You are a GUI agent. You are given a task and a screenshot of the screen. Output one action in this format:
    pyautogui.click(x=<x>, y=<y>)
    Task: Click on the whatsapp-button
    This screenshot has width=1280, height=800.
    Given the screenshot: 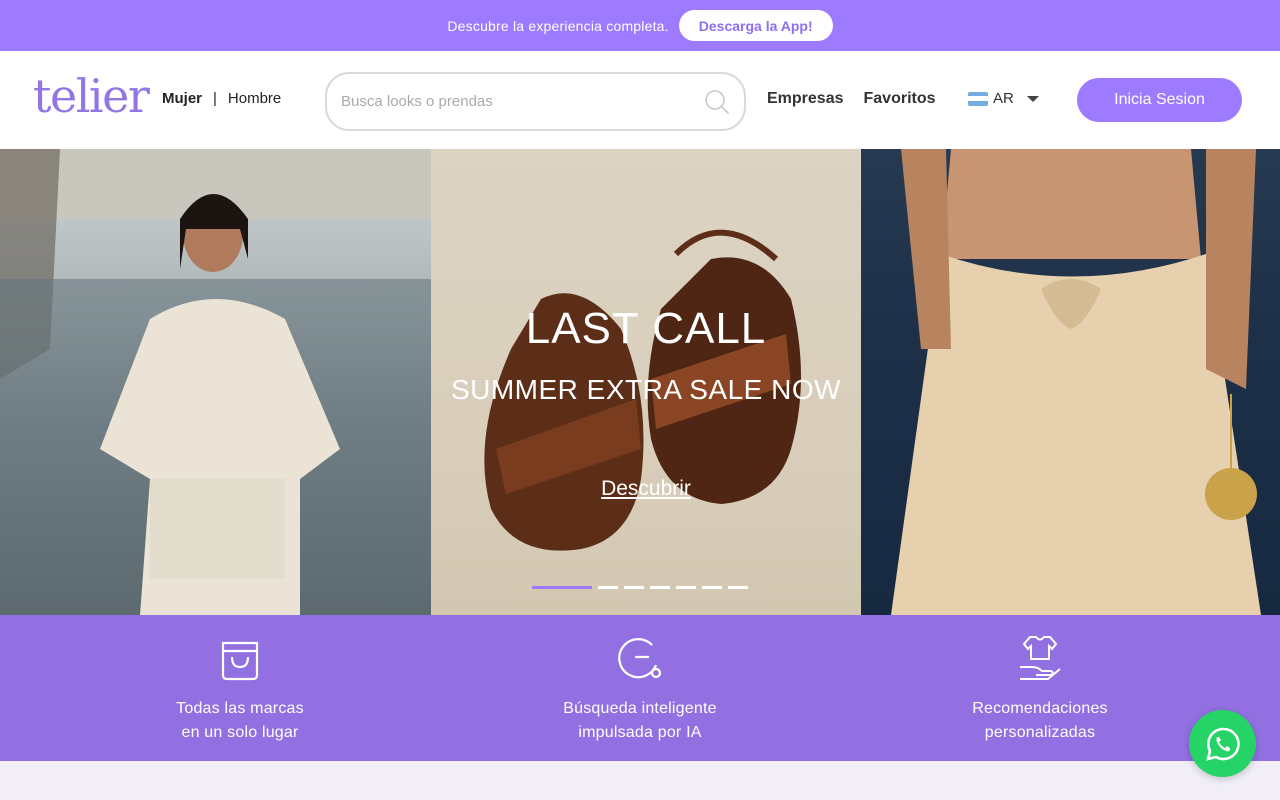 What is the action you would take?
    pyautogui.click(x=1222, y=743)
    